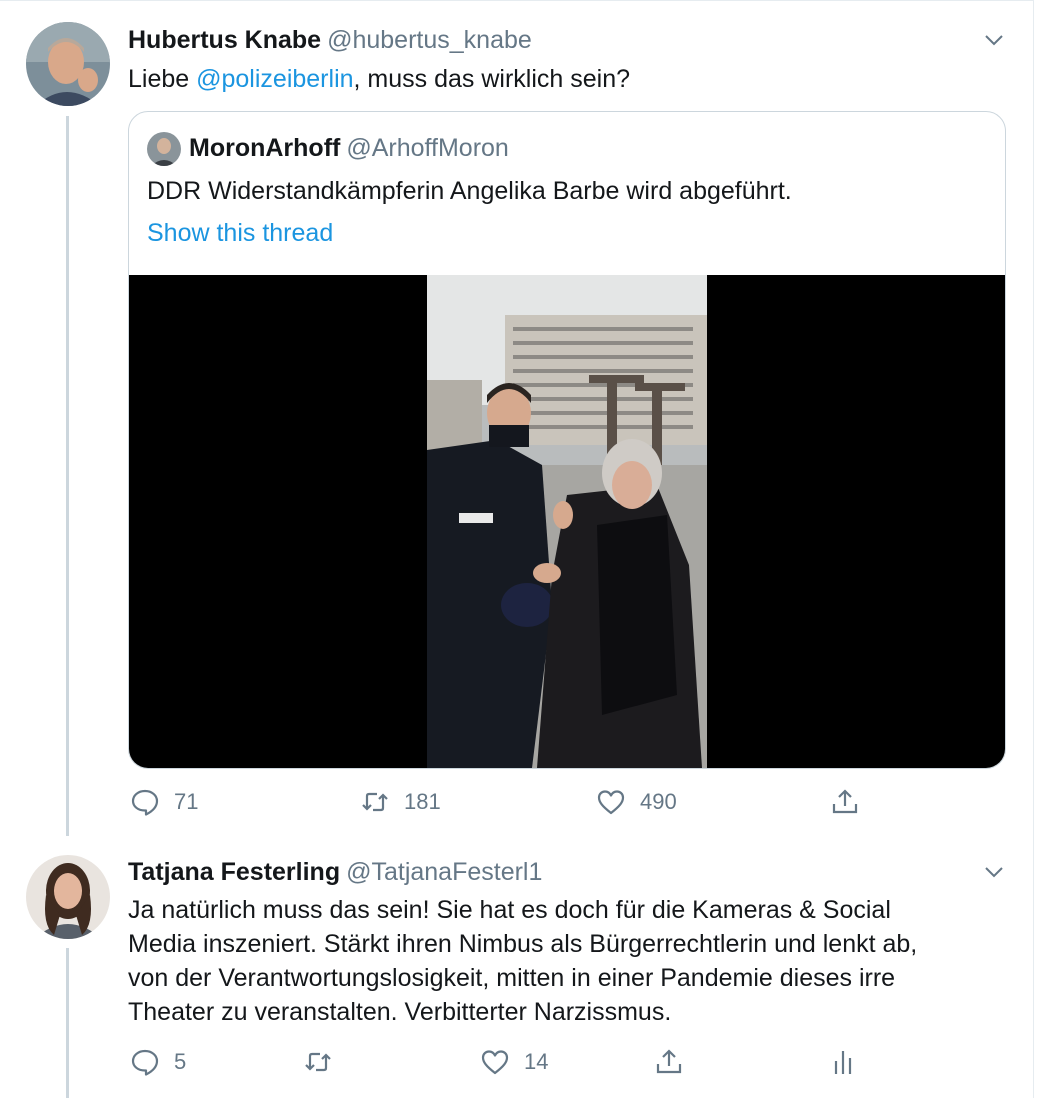 The image size is (1050, 1098). What do you see at coordinates (400, 802) in the screenshot?
I see `retweet-button: 181` at bounding box center [400, 802].